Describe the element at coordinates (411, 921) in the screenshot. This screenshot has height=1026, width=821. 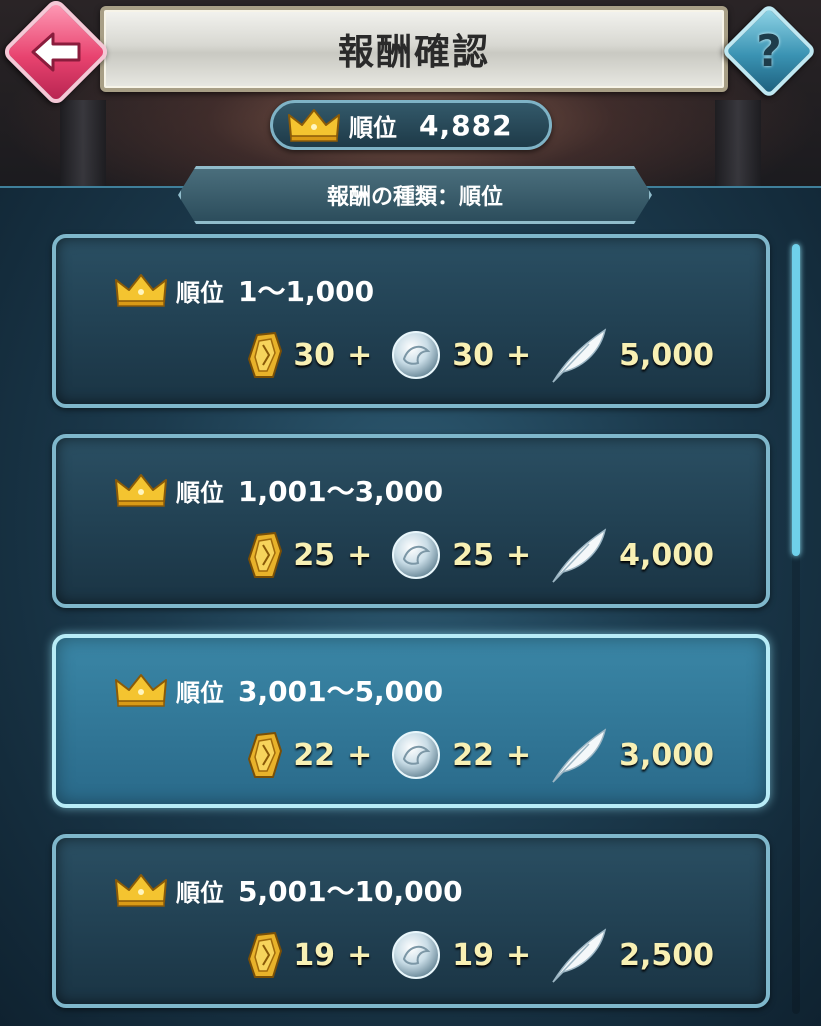
I see `reward-card: 順位 5,001～10,000 19 + 19 + 2,500` at that location.